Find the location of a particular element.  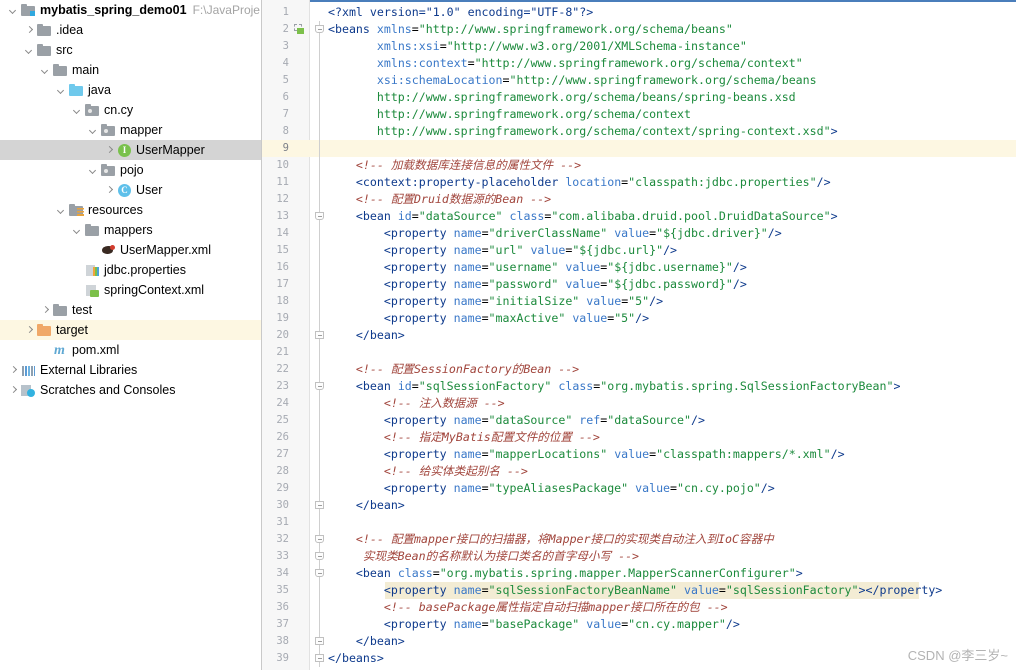

code-line: <!-- 指定MyBatis配置文件的位置 --> is located at coordinates (672, 437).